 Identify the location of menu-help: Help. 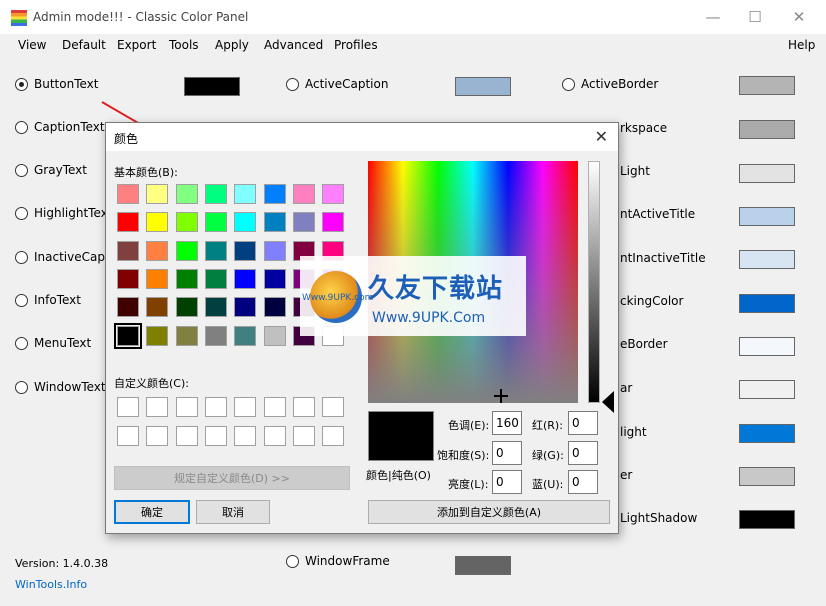
(801, 45).